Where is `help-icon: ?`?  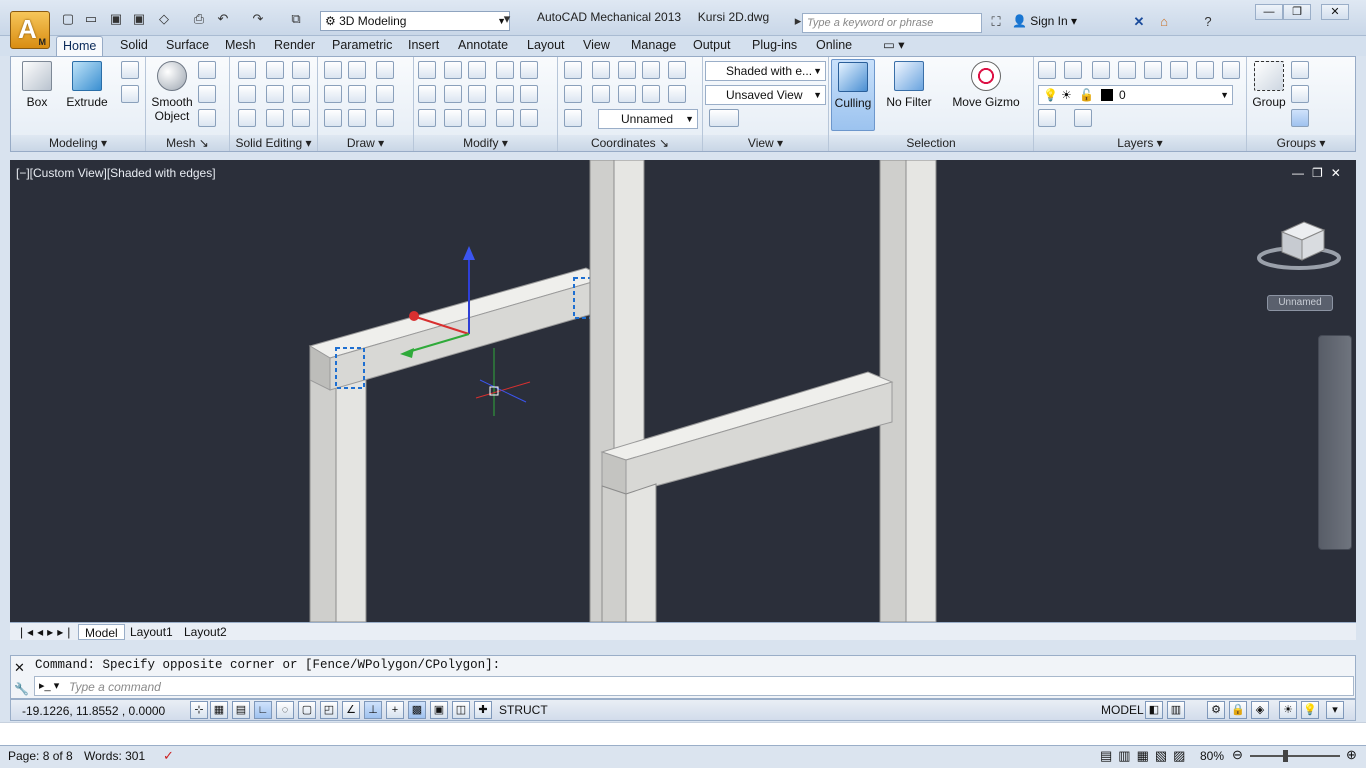
help-icon: ? is located at coordinates (1208, 22).